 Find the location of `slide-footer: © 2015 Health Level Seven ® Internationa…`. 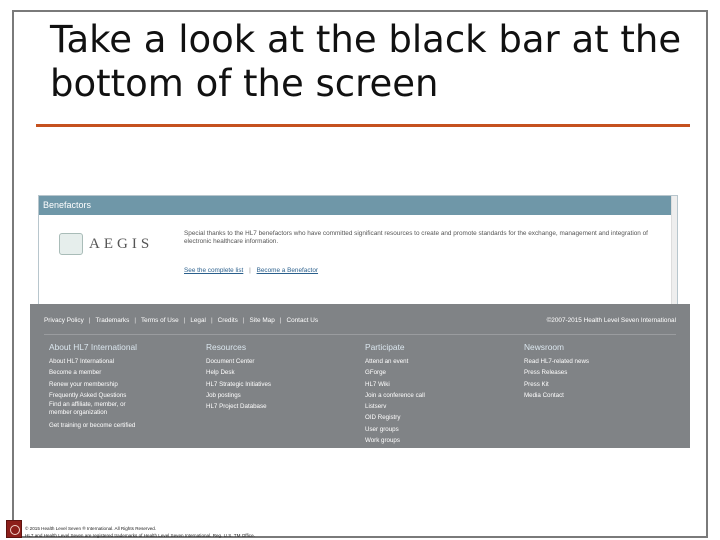

slide-footer: © 2015 Health Level Seven ® Internationa… is located at coordinates (206, 530).